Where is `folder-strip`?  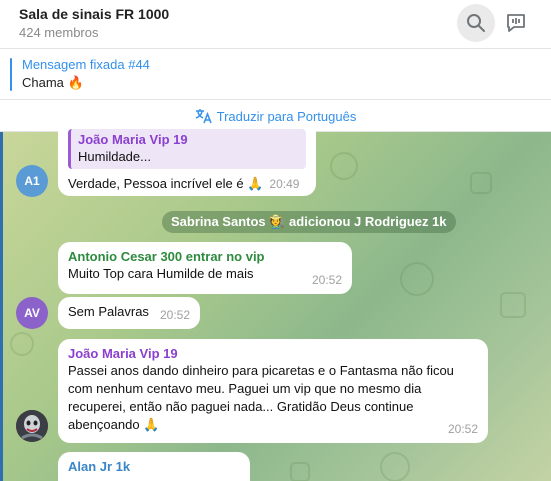
folder-strip is located at coordinates (1, 306).